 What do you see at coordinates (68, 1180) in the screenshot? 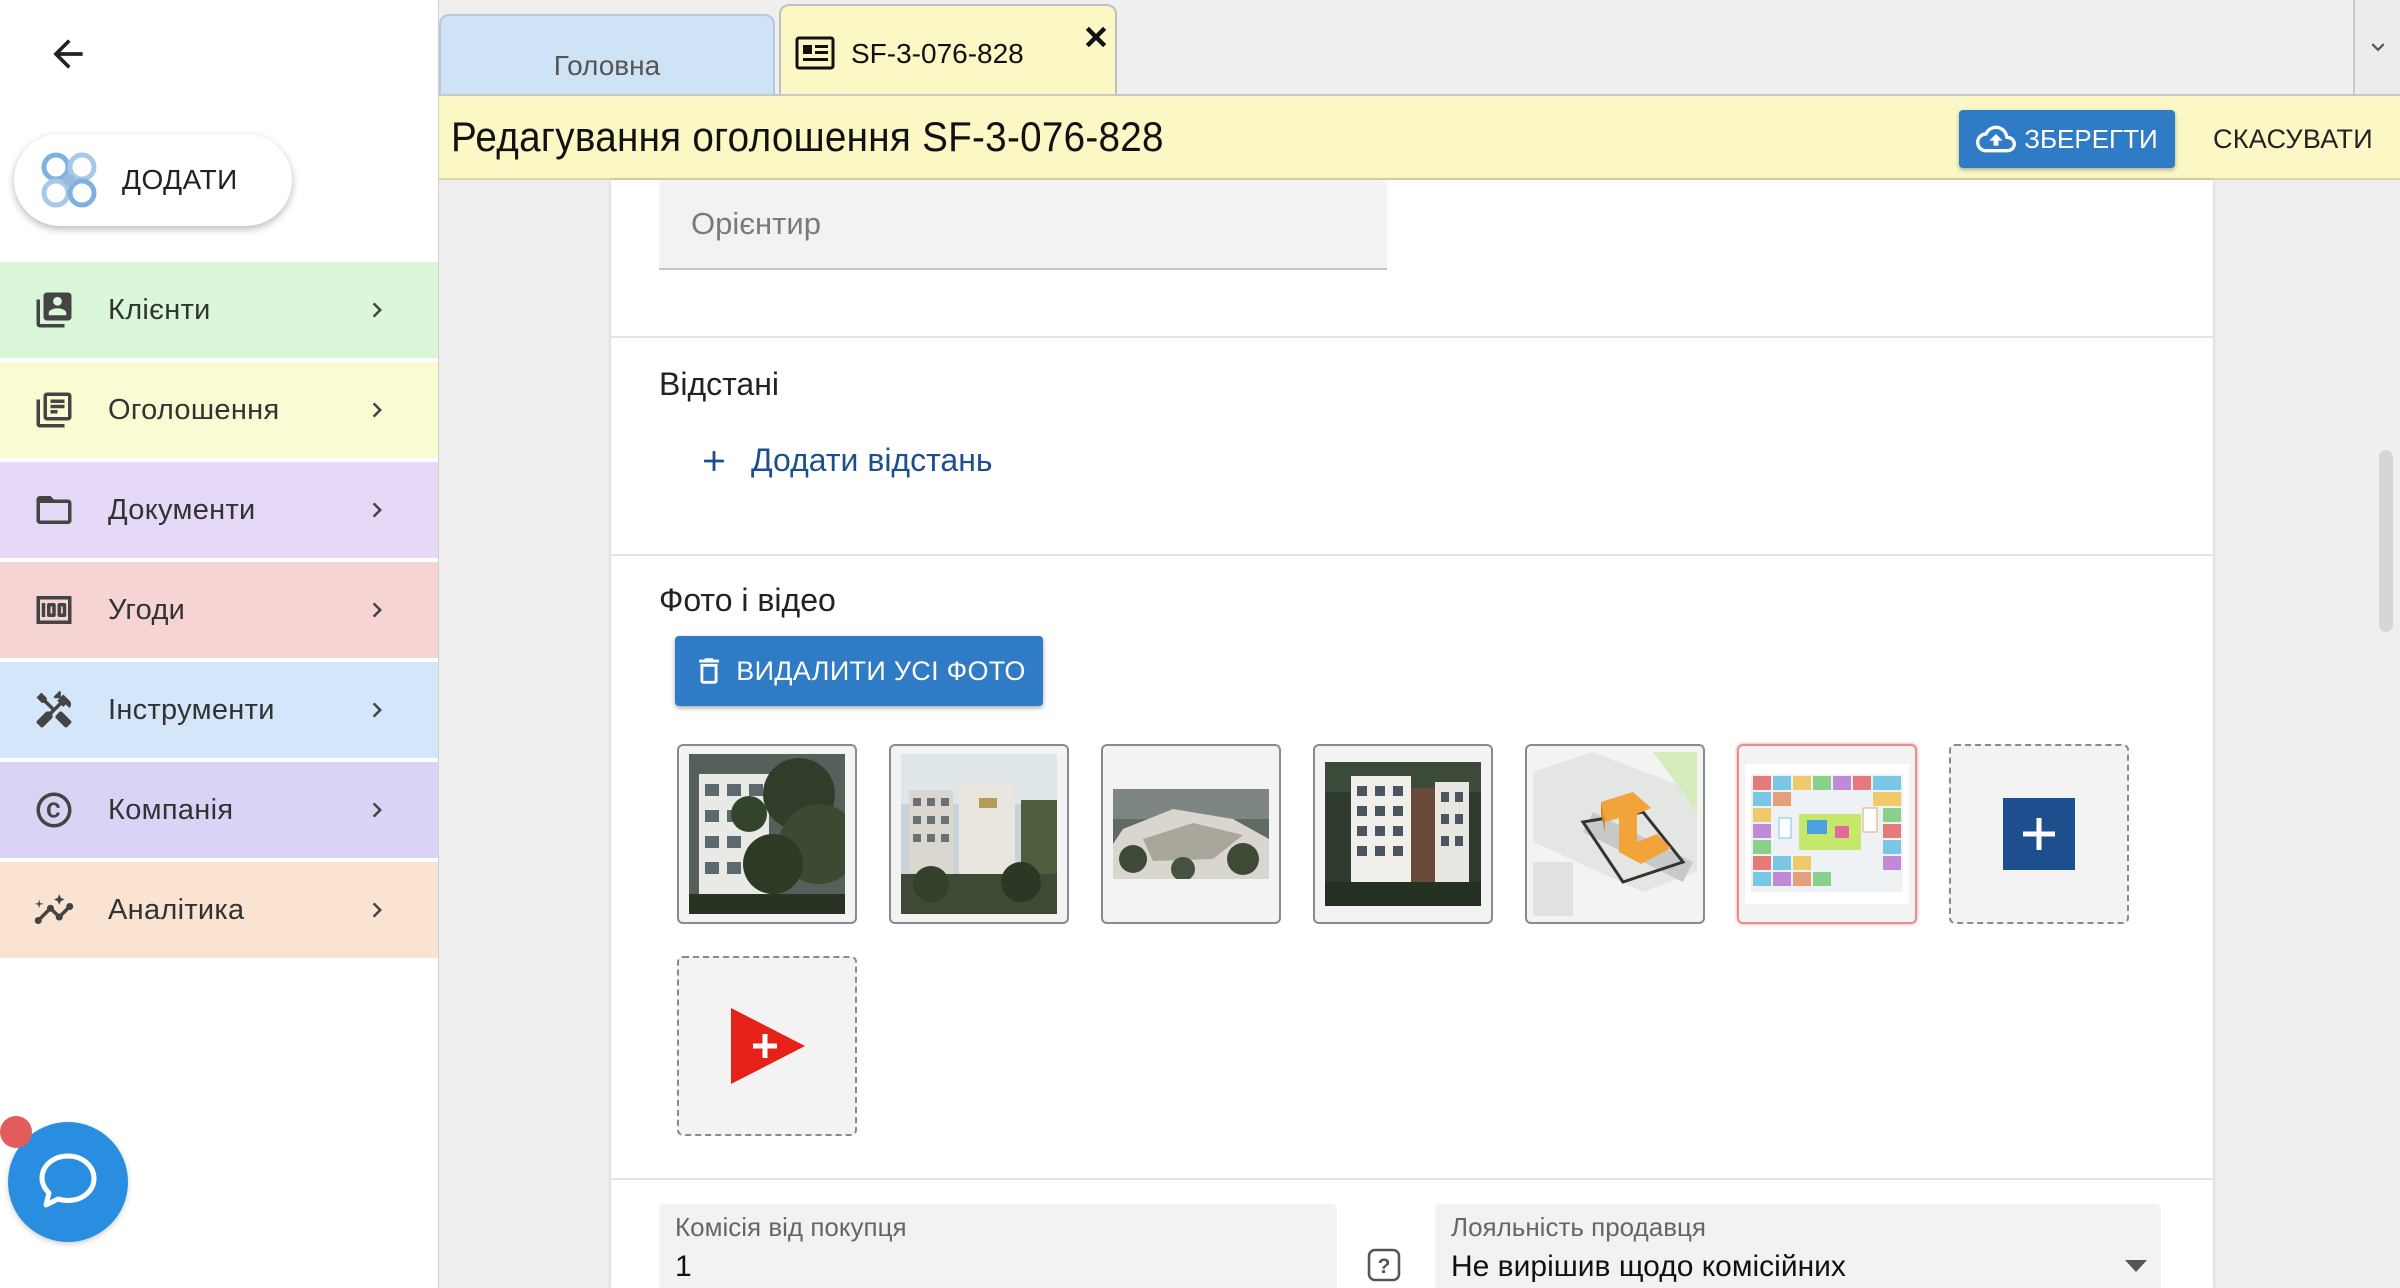
I see `chat-bubble-icon` at bounding box center [68, 1180].